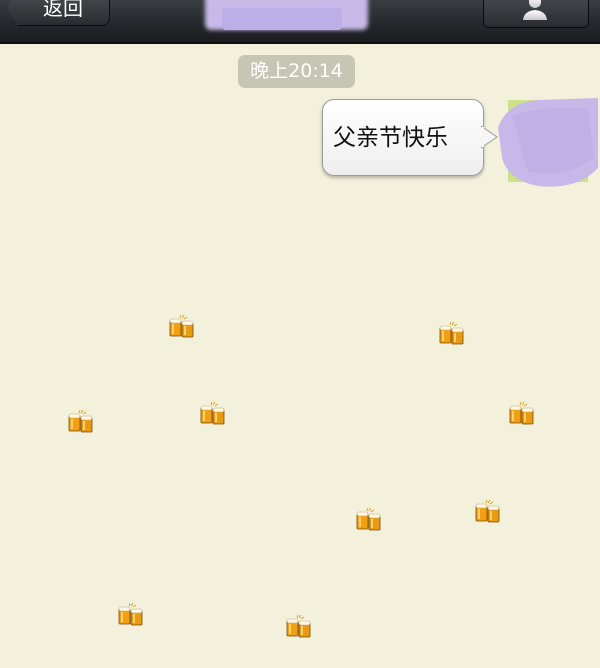 The image size is (600, 668). Describe the element at coordinates (390, 138) in the screenshot. I see `message-text: 父亲节快乐` at that location.